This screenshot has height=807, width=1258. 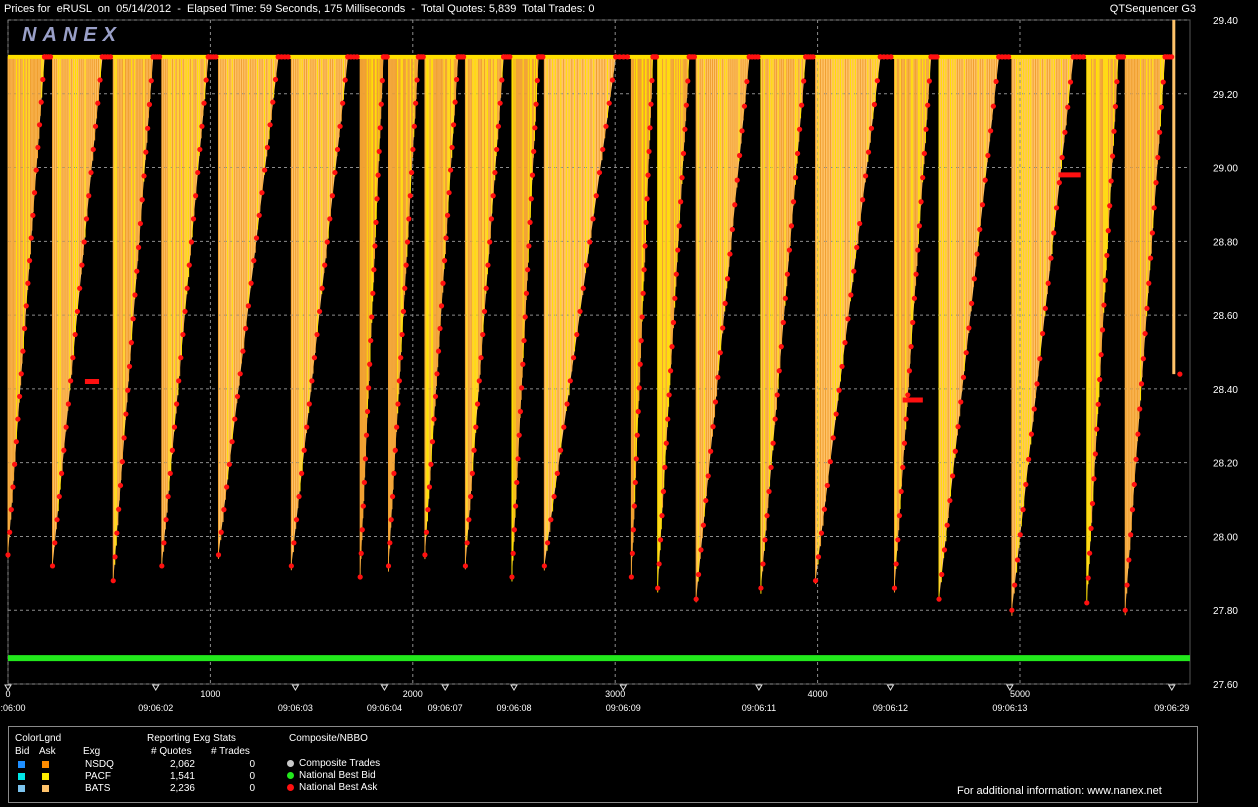 What do you see at coordinates (21, 764) in the screenshot?
I see `nsdq-bid-swatch` at bounding box center [21, 764].